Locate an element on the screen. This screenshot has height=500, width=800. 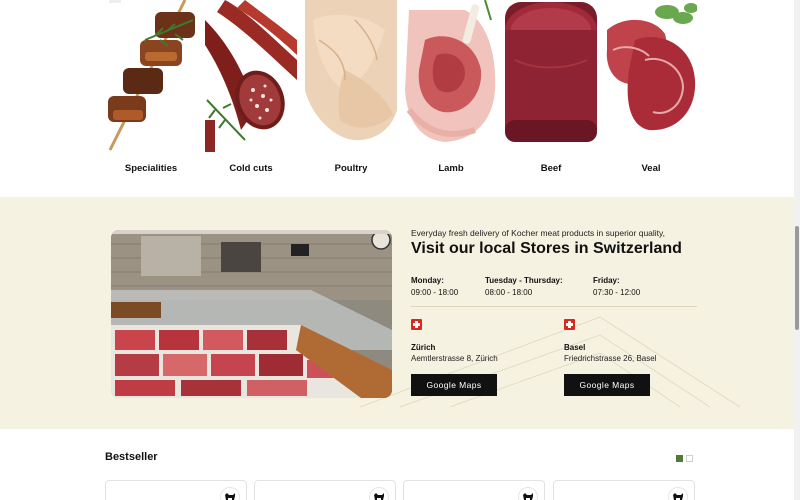
google-maps-button-basel: Google Maps is located at coordinates (607, 385).